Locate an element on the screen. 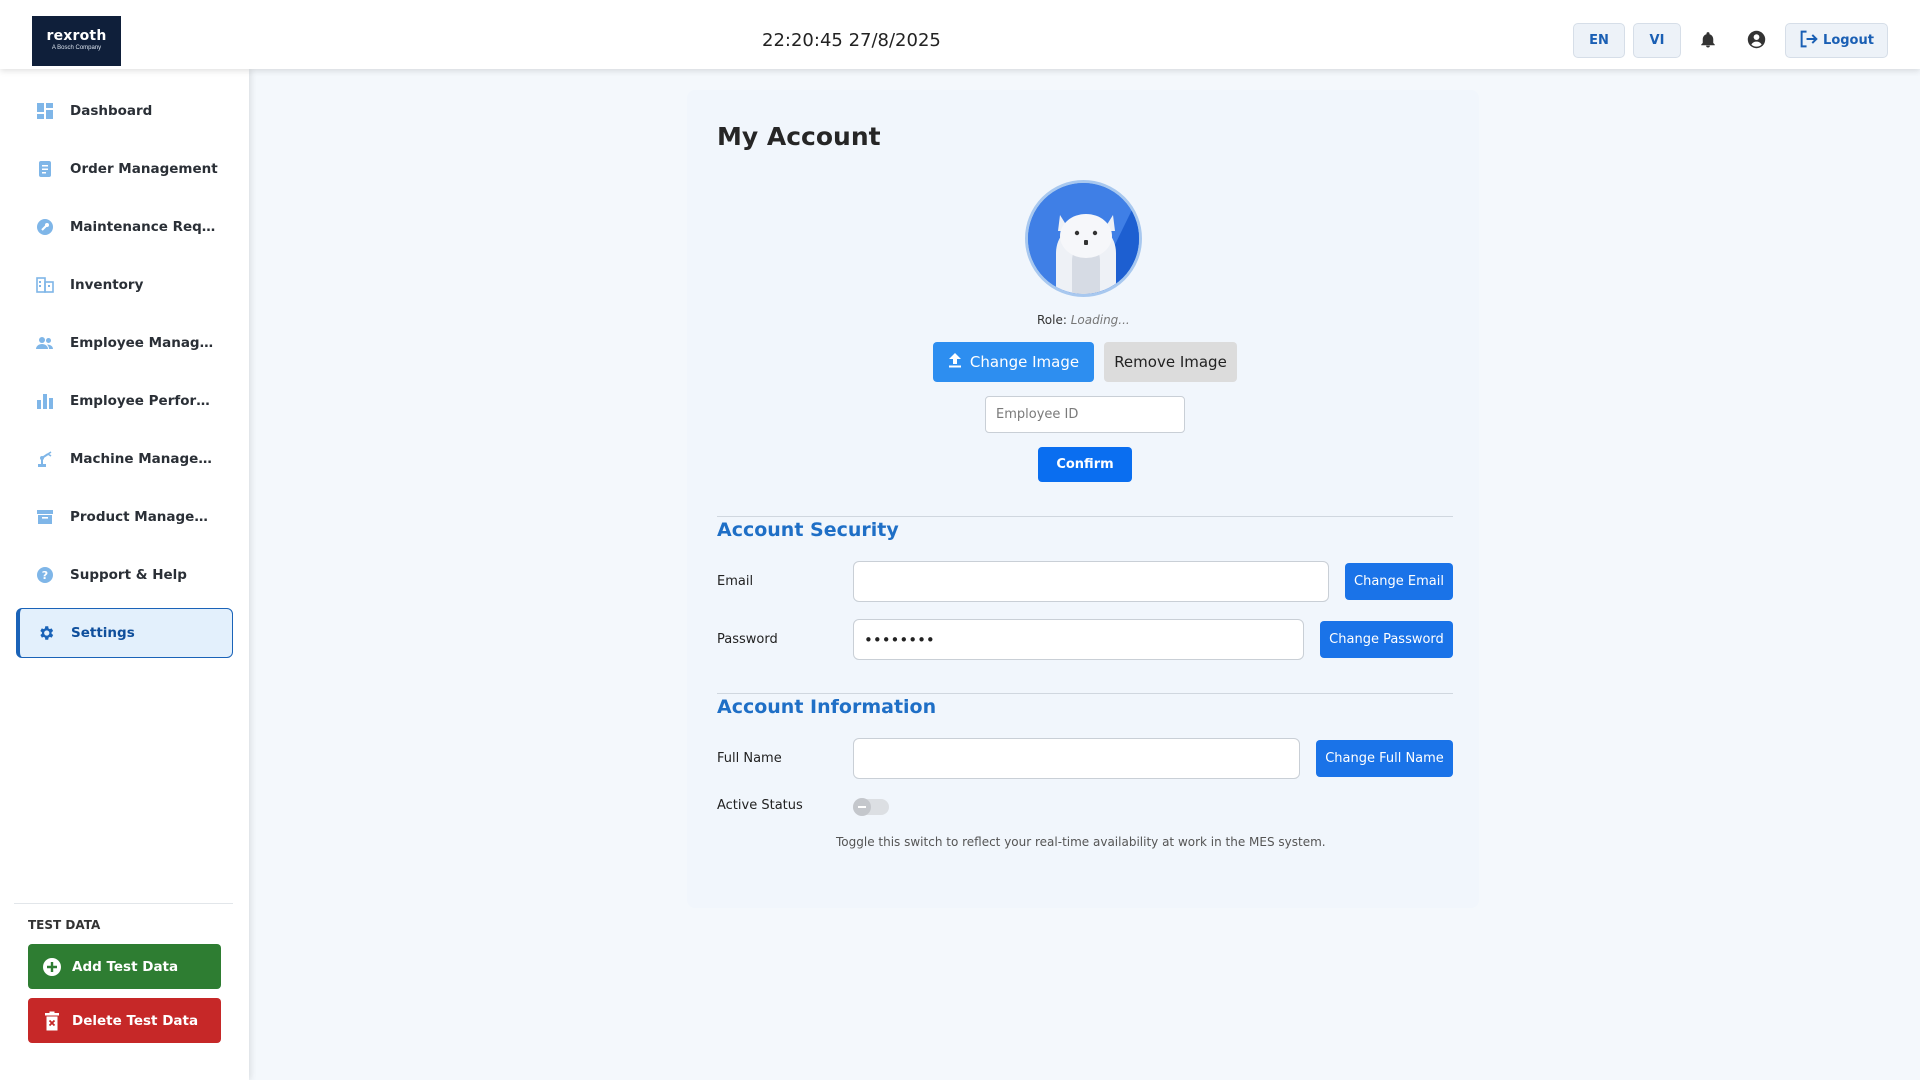 The image size is (1920, 1080). help-icon: ? is located at coordinates (45, 575).